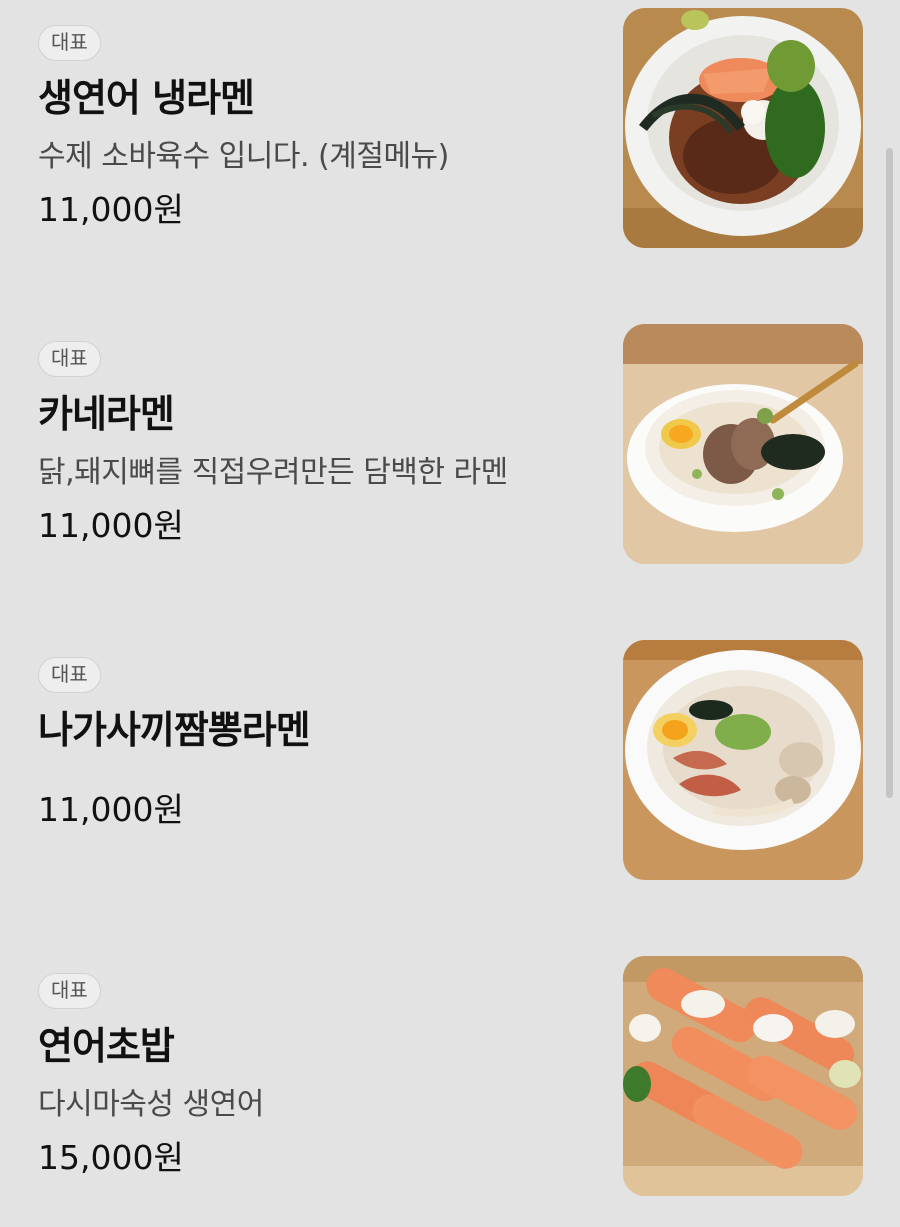 Image resolution: width=900 pixels, height=1227 pixels. Describe the element at coordinates (151, 1104) in the screenshot. I see `menu-item-description: 다시마숙성 생연어` at that location.